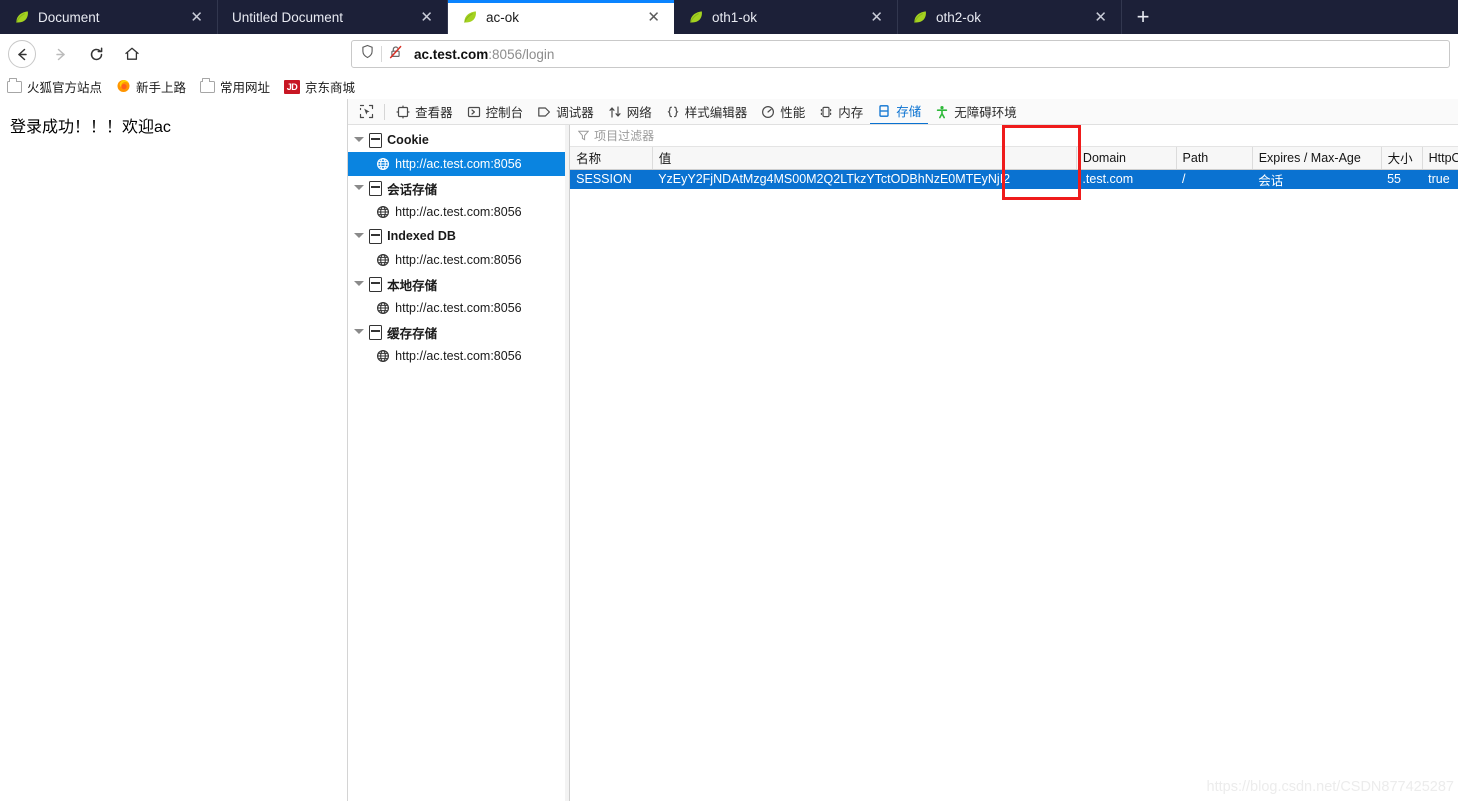  Describe the element at coordinates (235, 86) in the screenshot. I see `bookmark-item-2: 常用网址` at that location.